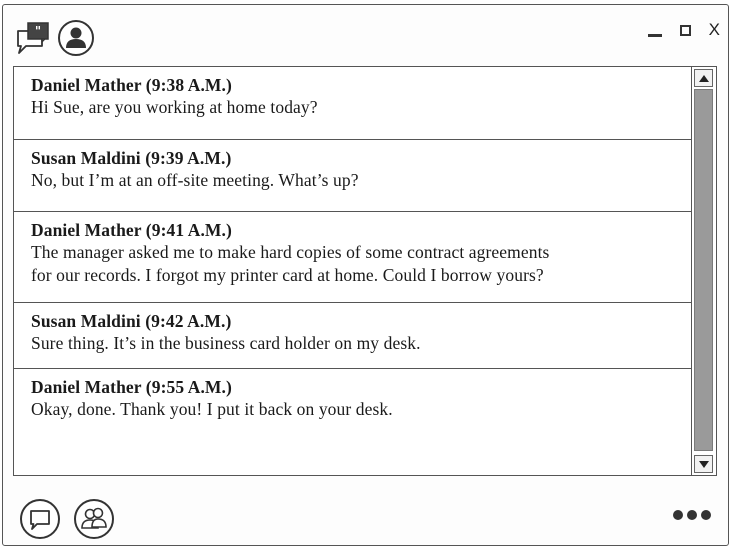 The image size is (733, 550). Describe the element at coordinates (714, 29) in the screenshot. I see `close-button: X` at that location.